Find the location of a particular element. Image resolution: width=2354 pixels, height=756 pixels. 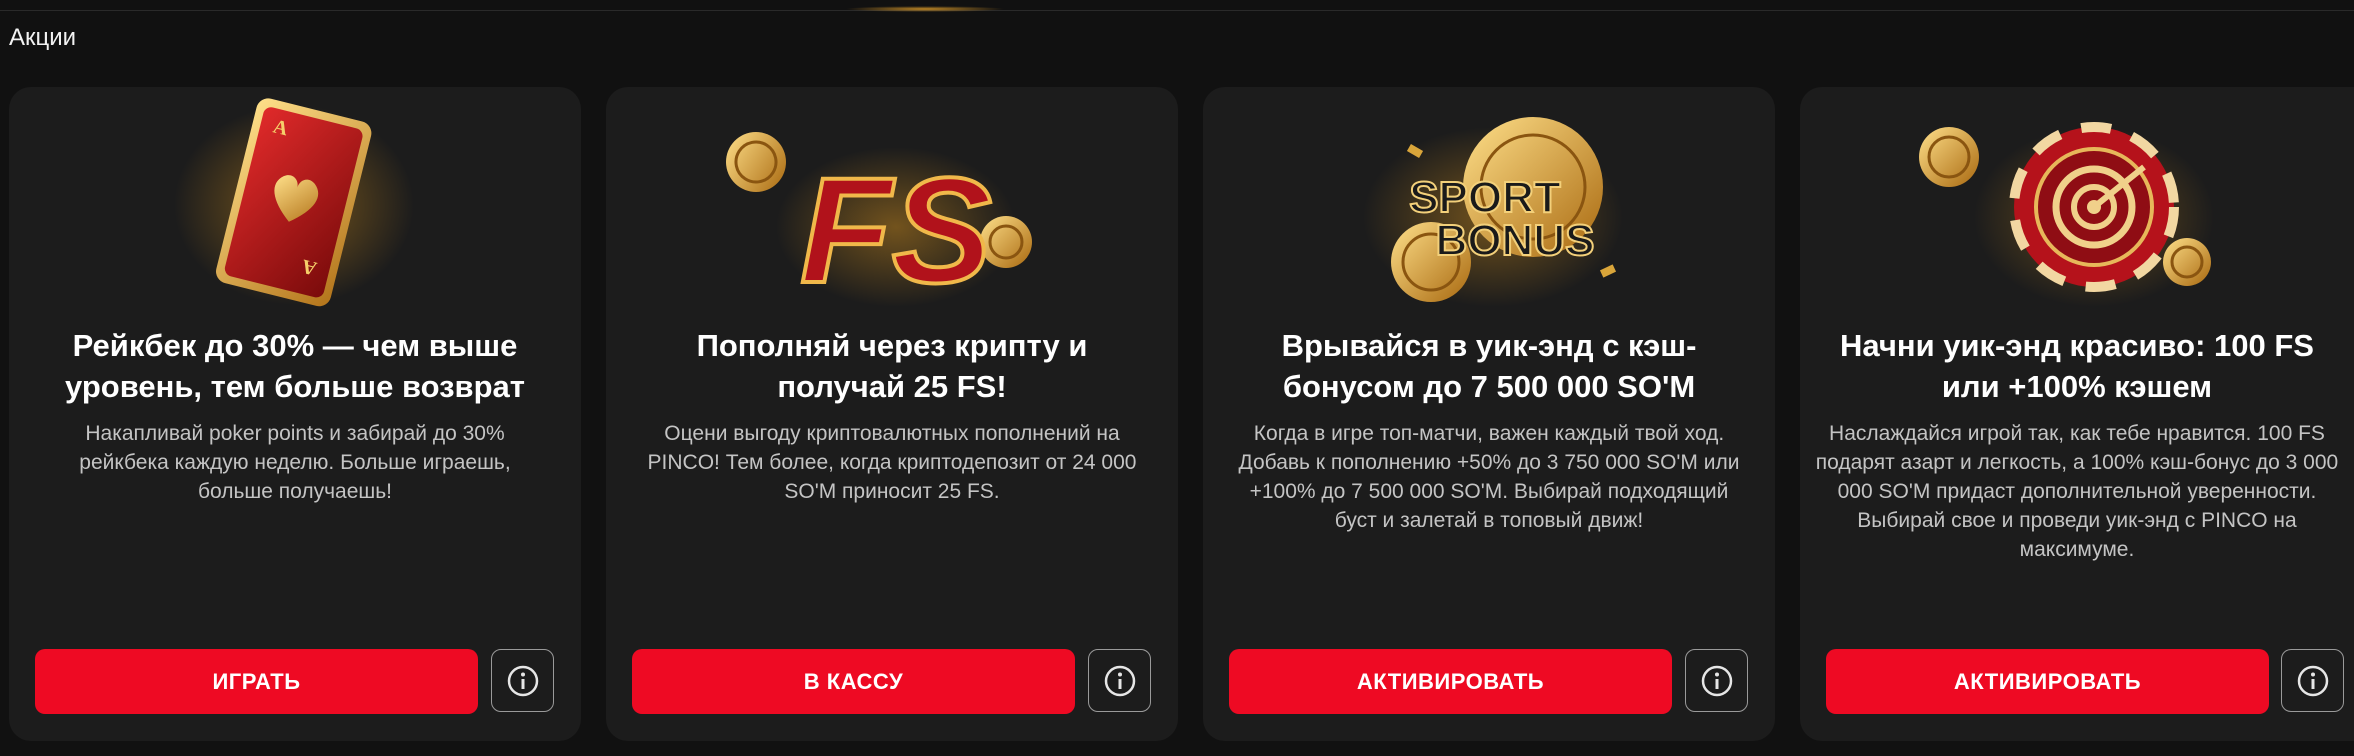

gold-playing-card-heart-icon: A A is located at coordinates (294, 202).